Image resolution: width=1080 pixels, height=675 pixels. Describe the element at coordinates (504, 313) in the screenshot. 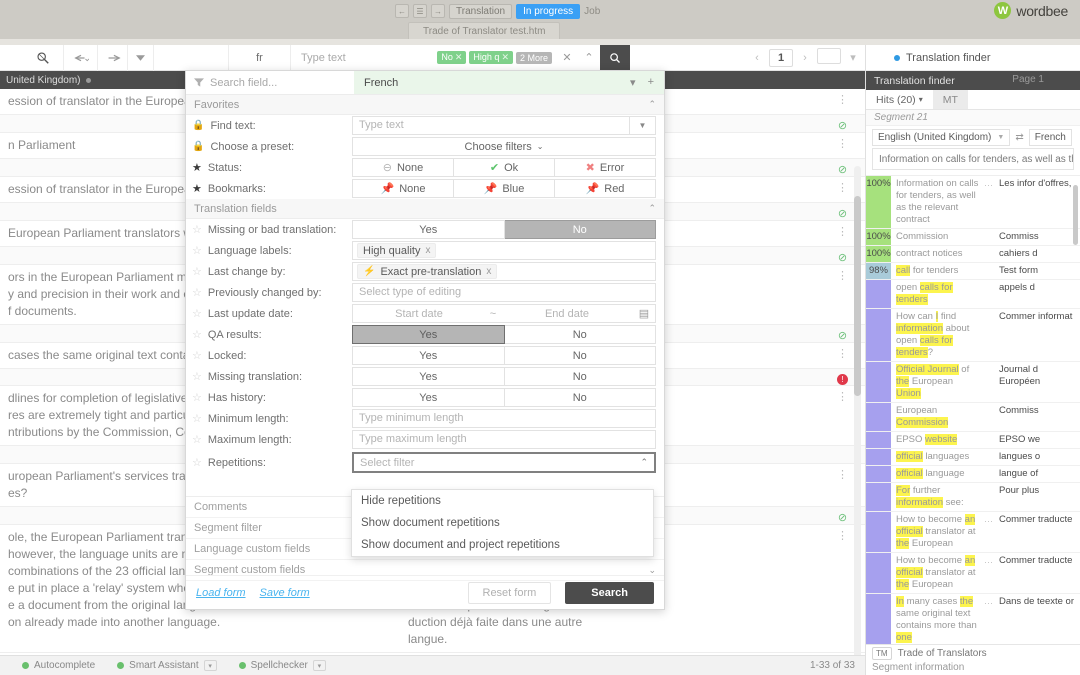

I see `date-range-picker: Start date ~ End date ▤` at that location.